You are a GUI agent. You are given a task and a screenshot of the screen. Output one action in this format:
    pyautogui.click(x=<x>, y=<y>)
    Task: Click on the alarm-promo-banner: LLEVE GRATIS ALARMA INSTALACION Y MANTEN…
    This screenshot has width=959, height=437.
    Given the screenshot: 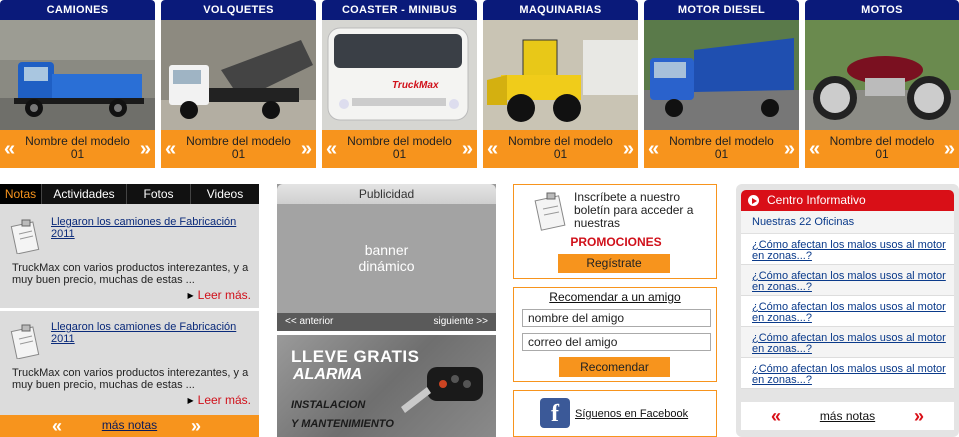 What is the action you would take?
    pyautogui.click(x=386, y=386)
    